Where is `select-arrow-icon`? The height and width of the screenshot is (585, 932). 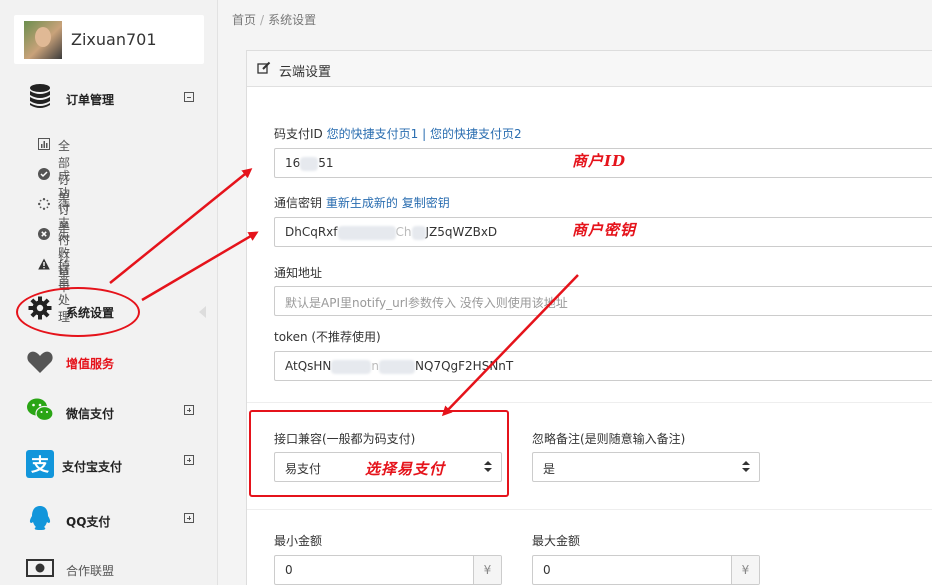 select-arrow-icon is located at coordinates (746, 467).